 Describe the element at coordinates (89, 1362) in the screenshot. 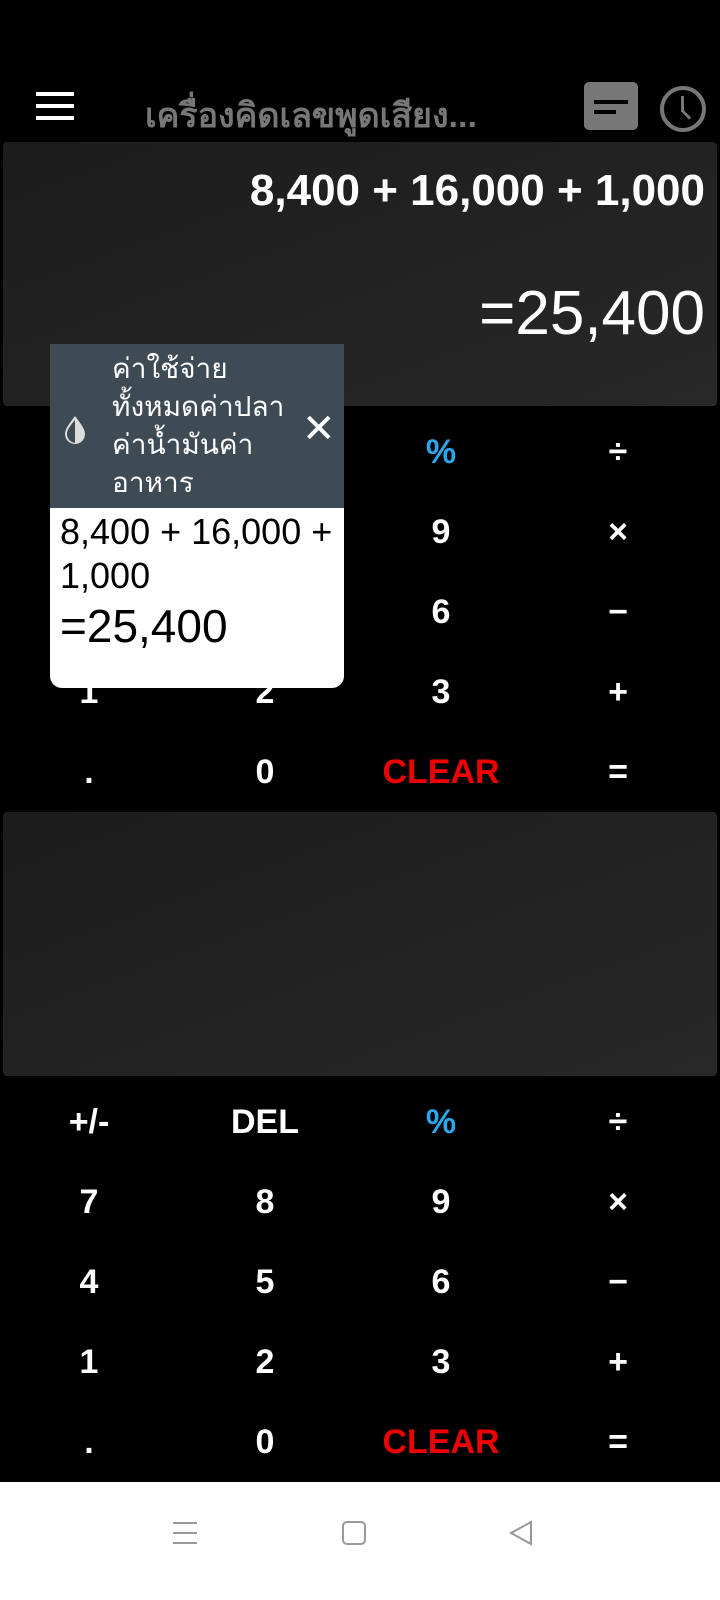

I see `key-1-button: 1` at that location.